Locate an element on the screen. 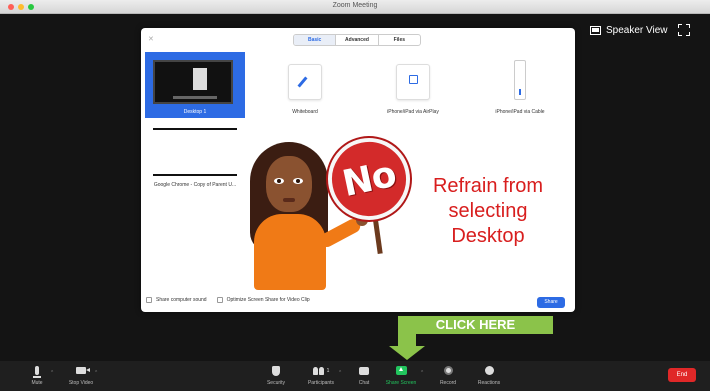 This screenshot has width=710, height=391. participants-button: 1 Participants is located at coordinates (321, 376).